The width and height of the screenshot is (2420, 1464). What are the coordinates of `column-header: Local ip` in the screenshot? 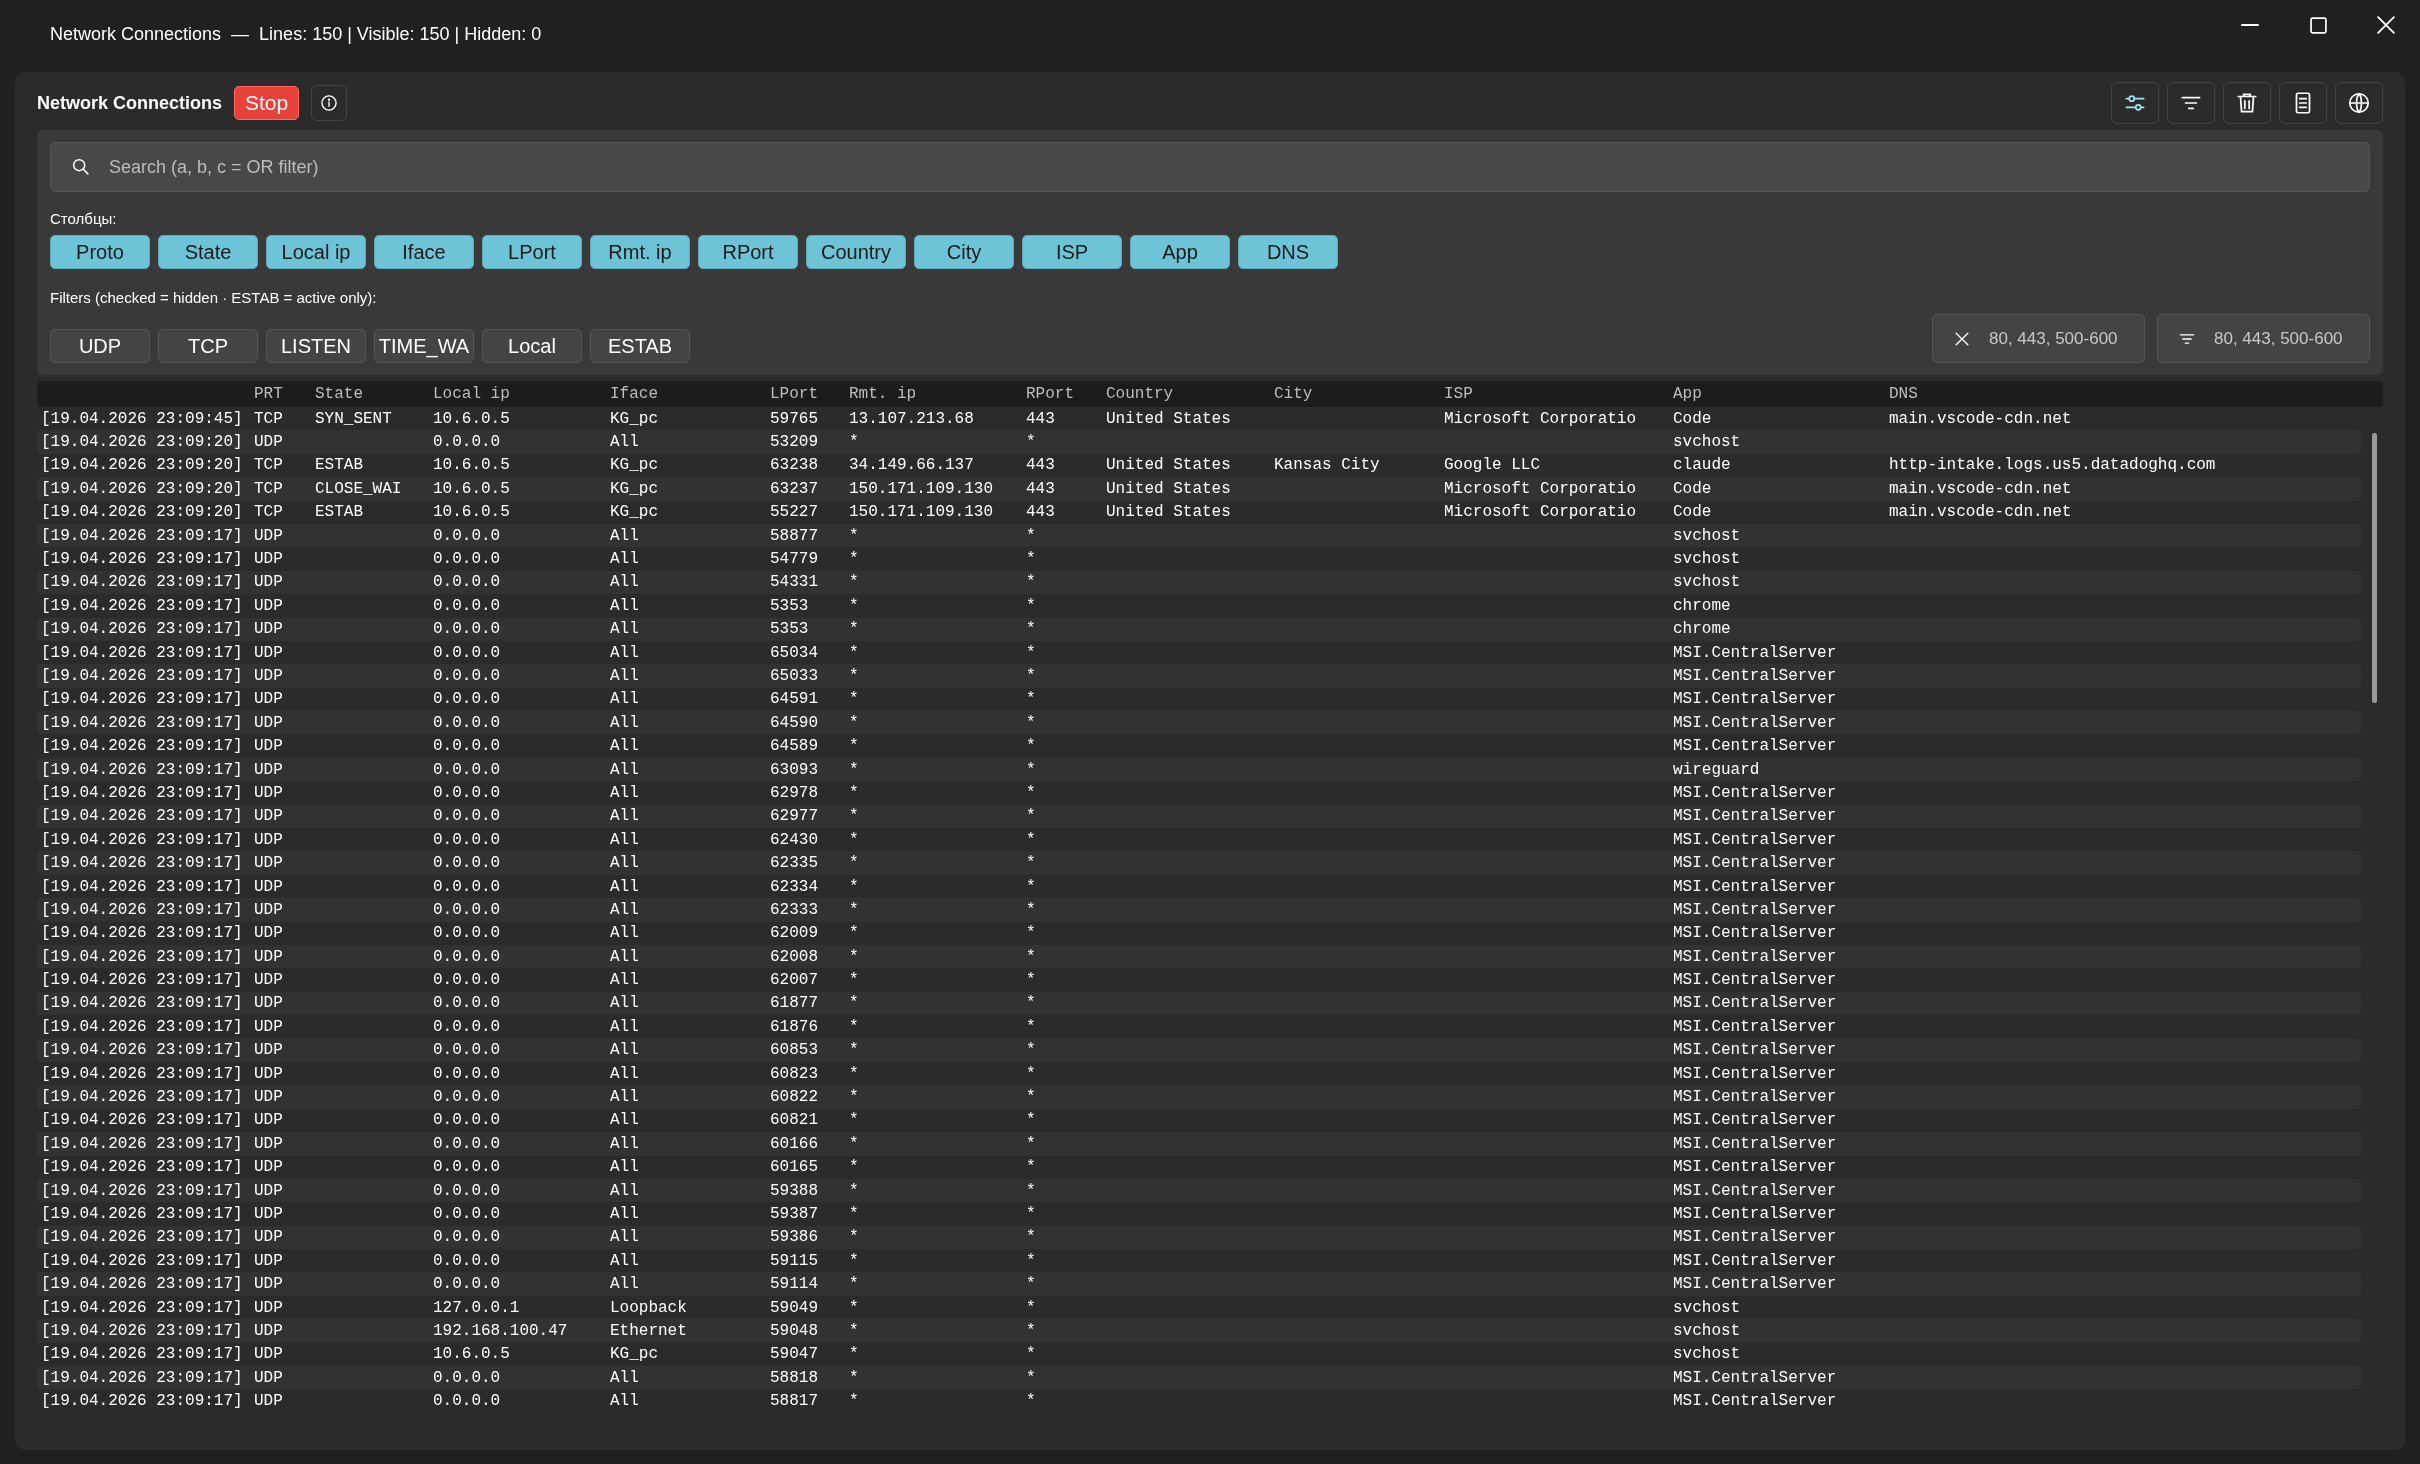 It's located at (521, 394).